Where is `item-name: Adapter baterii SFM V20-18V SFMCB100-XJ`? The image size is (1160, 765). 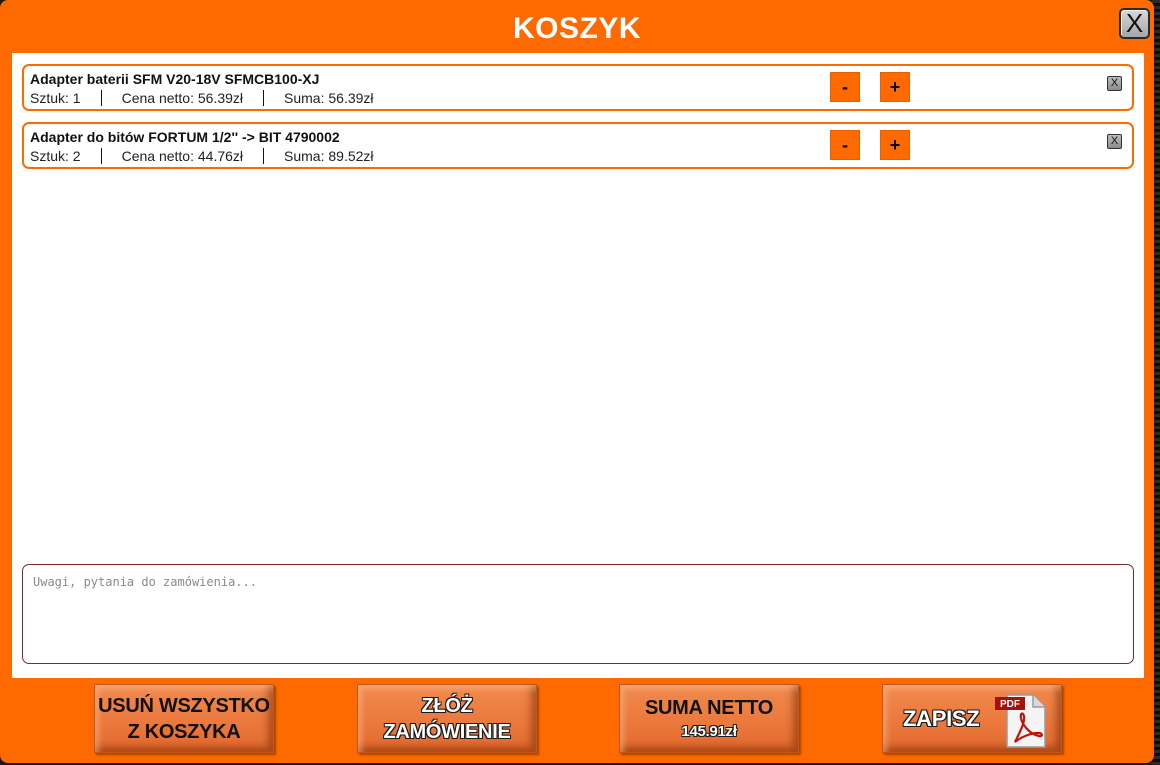
item-name: Adapter baterii SFM V20-18V SFMCB100-XJ is located at coordinates (175, 79).